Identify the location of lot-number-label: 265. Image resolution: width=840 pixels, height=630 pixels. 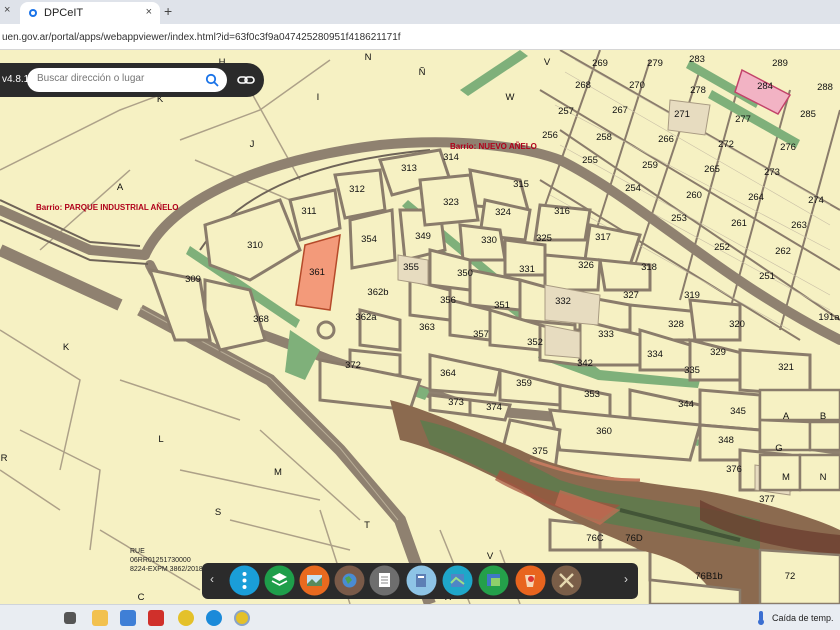
(712, 169).